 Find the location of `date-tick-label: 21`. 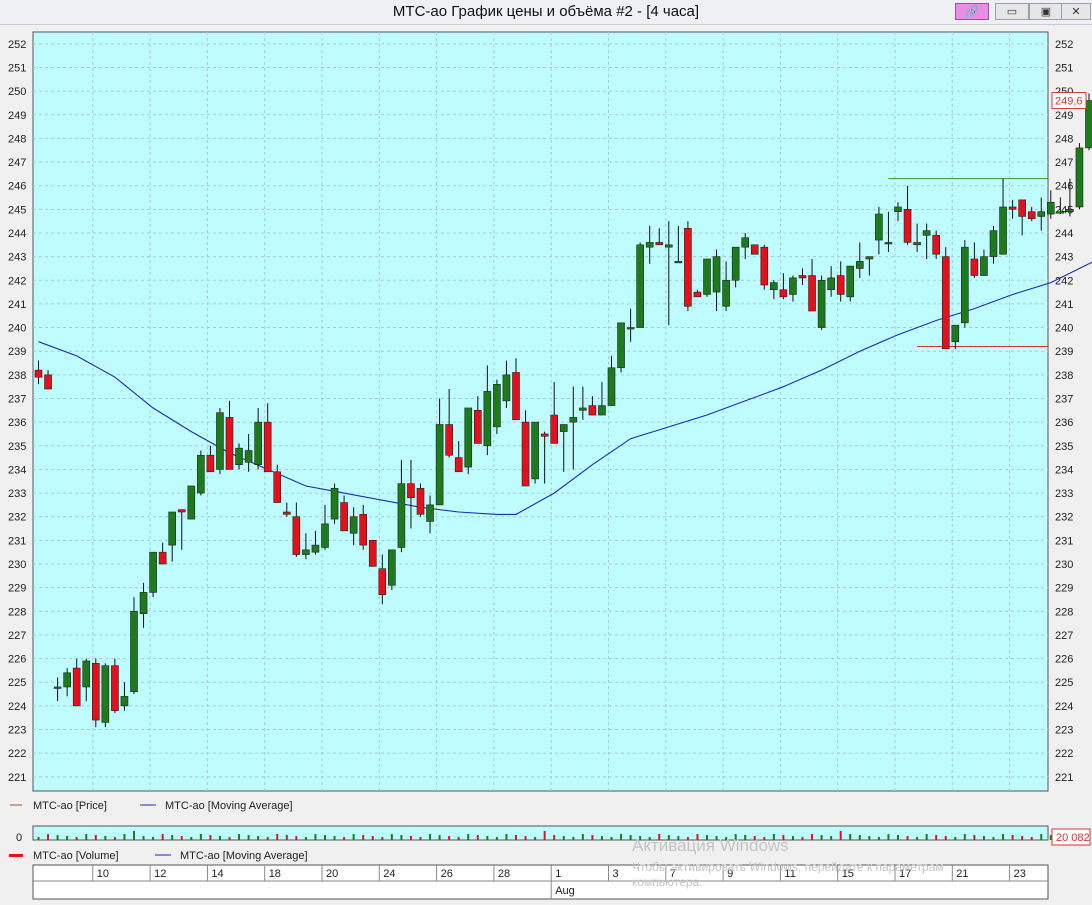

date-tick-label: 21 is located at coordinates (962, 874).